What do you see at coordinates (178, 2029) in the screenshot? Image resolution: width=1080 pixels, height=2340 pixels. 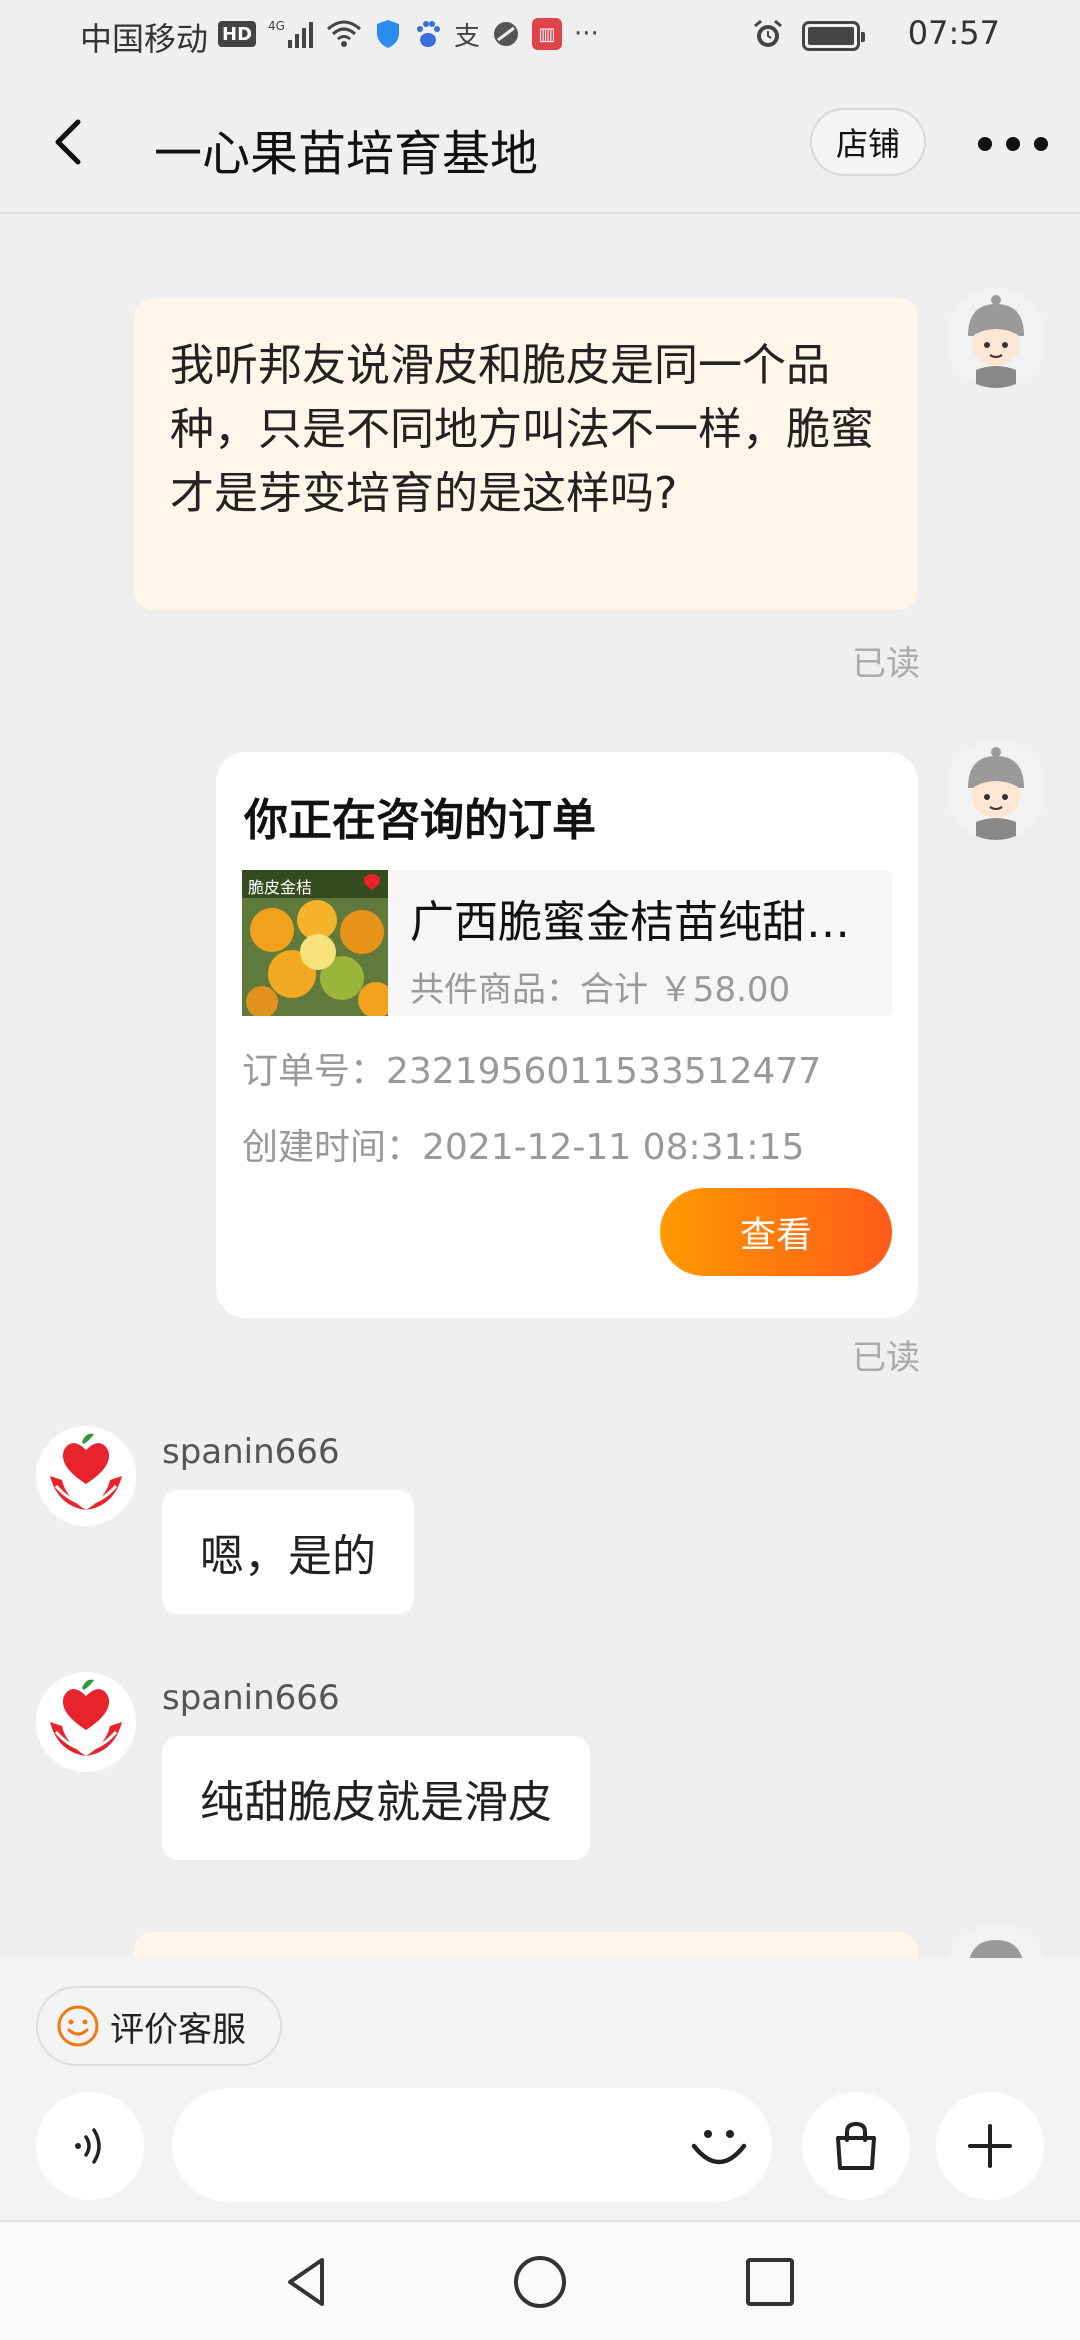 I see `rate-service-label: 评价客服` at bounding box center [178, 2029].